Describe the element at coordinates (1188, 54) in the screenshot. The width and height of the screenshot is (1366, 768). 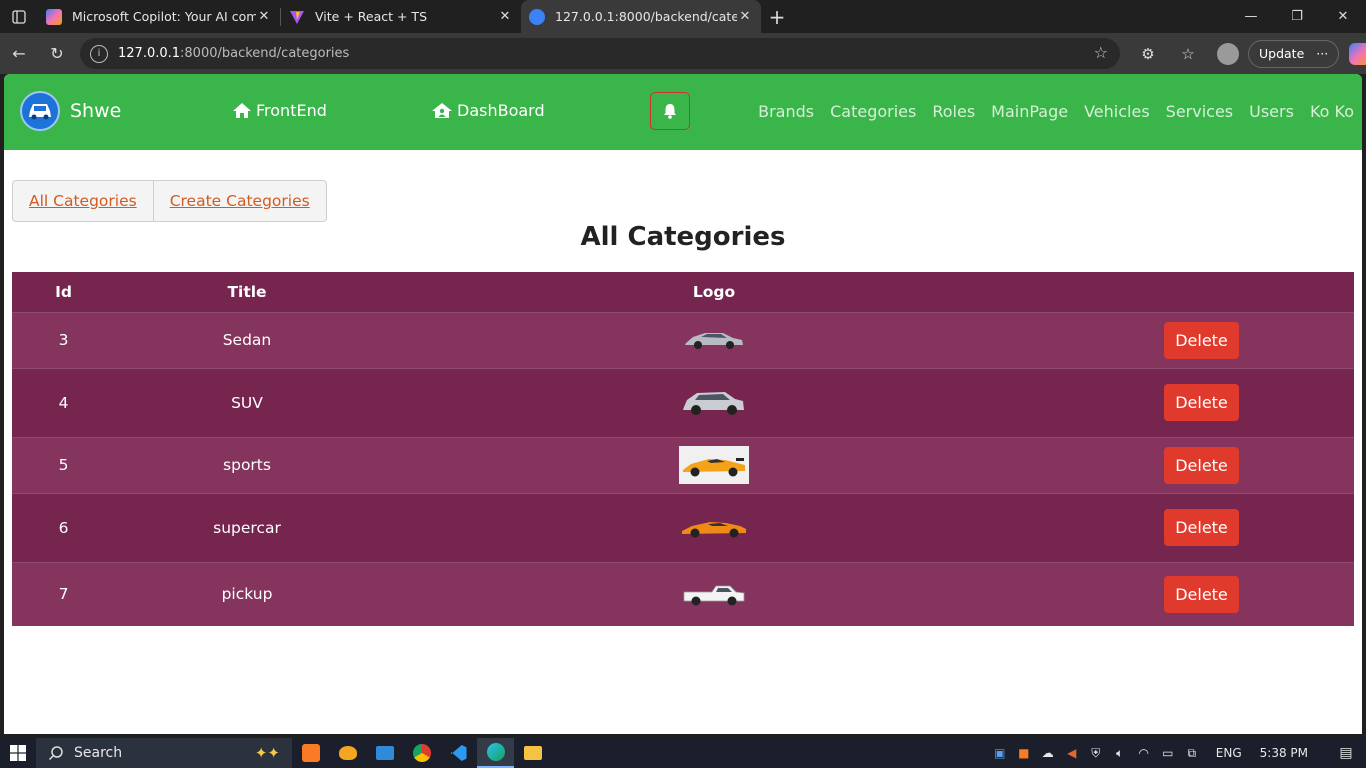
I see `favorites-icon: ☆` at that location.